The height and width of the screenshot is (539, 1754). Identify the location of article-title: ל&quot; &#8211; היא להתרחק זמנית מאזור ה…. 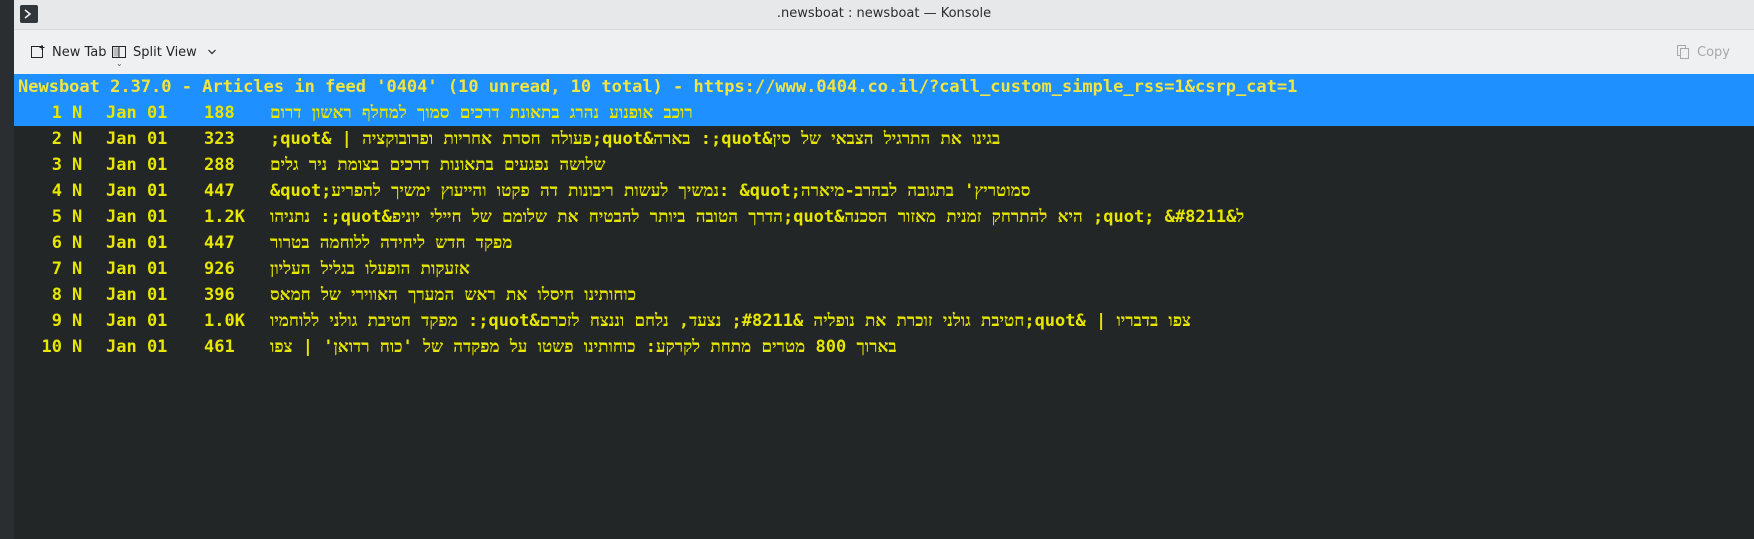
(757, 217).